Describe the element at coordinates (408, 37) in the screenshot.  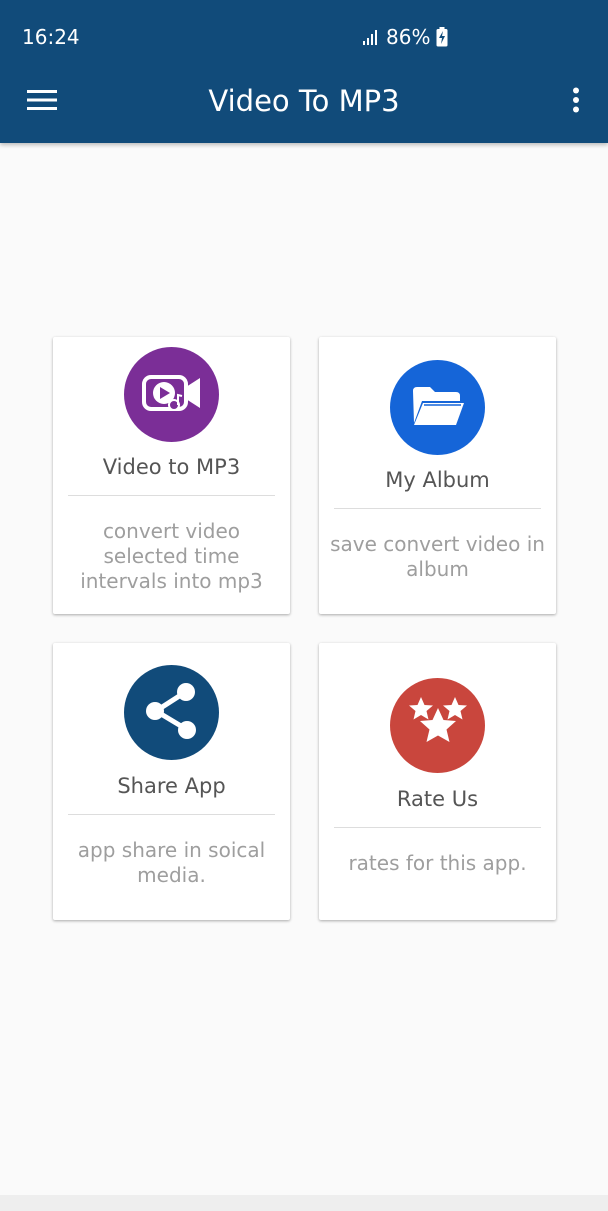
I see `battery-percent: 86%` at that location.